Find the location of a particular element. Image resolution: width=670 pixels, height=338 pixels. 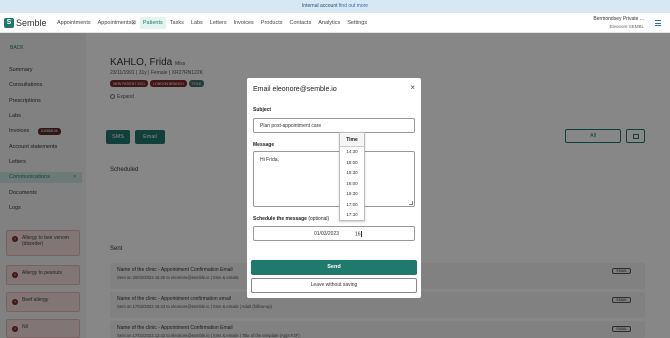

time-option: 17:30 is located at coordinates (352, 215).